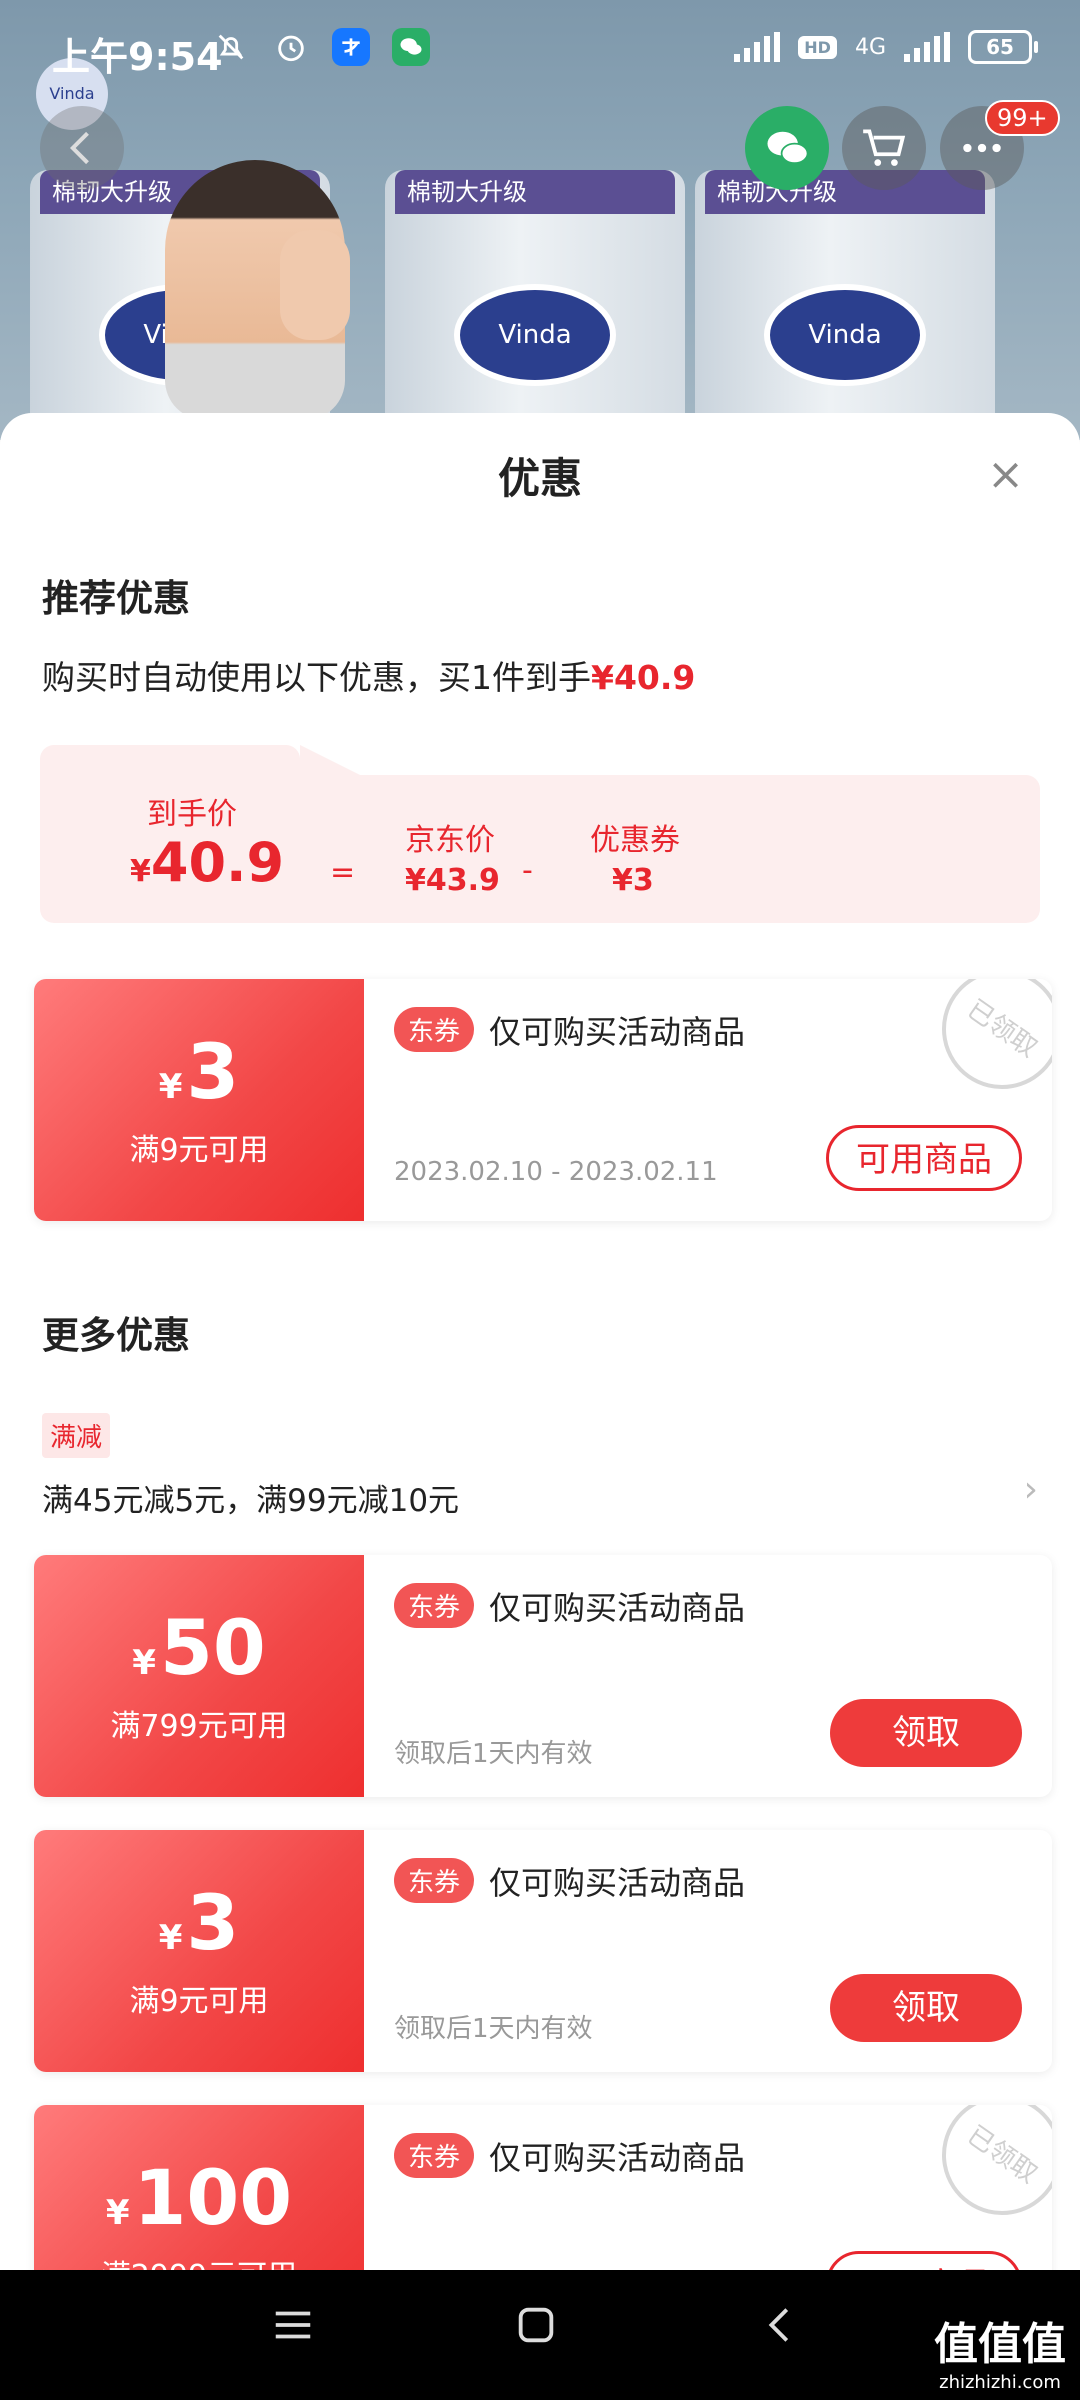 The width and height of the screenshot is (1080, 2400). What do you see at coordinates (543, 1676) in the screenshot?
I see `coupon-card: ¥50 满799元可用 东券 仅可购买活动商品 领取后1天内有效 领取` at bounding box center [543, 1676].